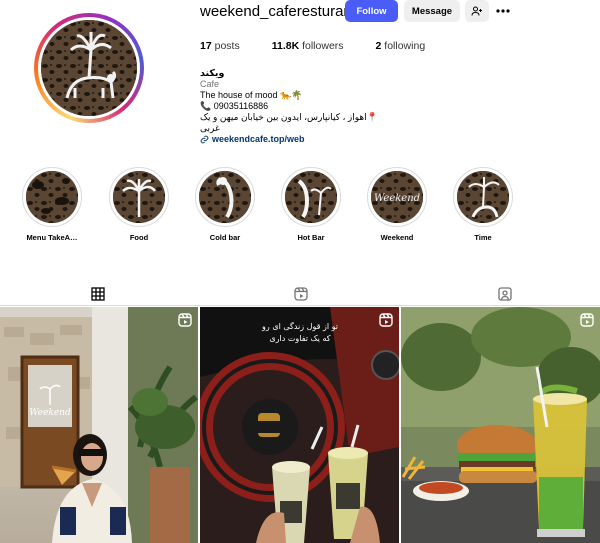 The width and height of the screenshot is (600, 543). I want to click on more-dots-icon, so click(503, 11).